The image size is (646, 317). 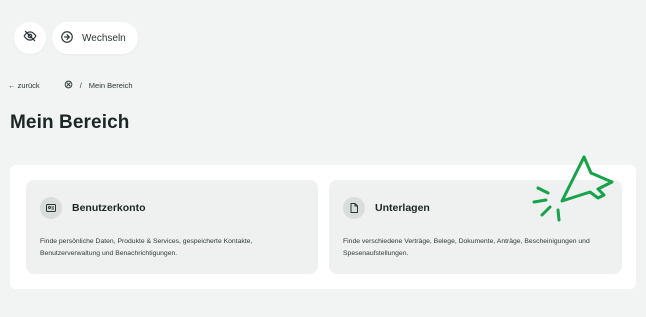 What do you see at coordinates (104, 38) in the screenshot?
I see `switch-label: Wechseln` at bounding box center [104, 38].